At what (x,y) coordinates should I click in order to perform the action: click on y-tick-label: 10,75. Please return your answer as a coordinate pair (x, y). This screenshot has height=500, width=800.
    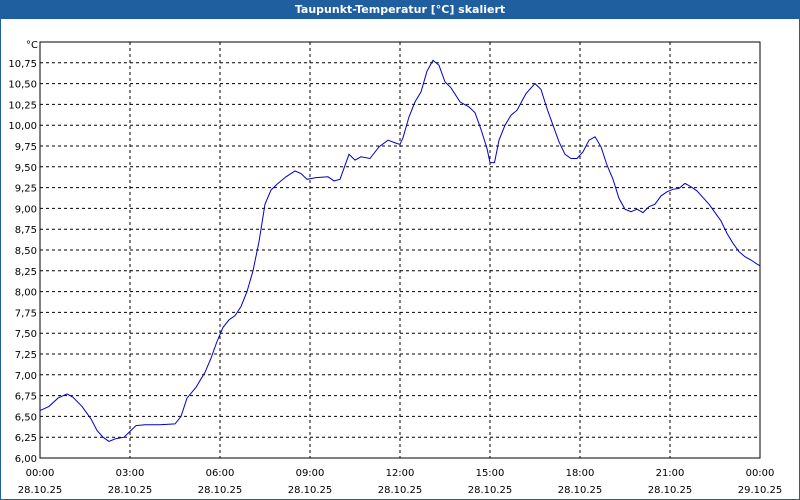
    Looking at the image, I should click on (22, 64).